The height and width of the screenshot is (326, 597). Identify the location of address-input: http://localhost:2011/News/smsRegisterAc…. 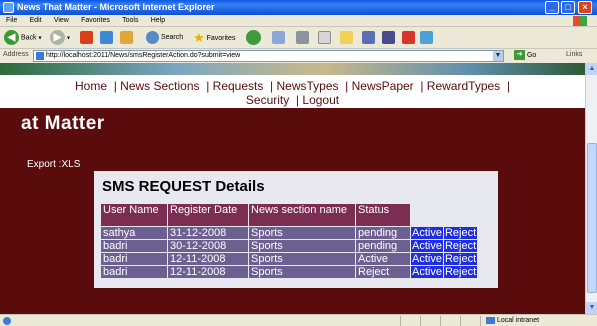
(268, 56).